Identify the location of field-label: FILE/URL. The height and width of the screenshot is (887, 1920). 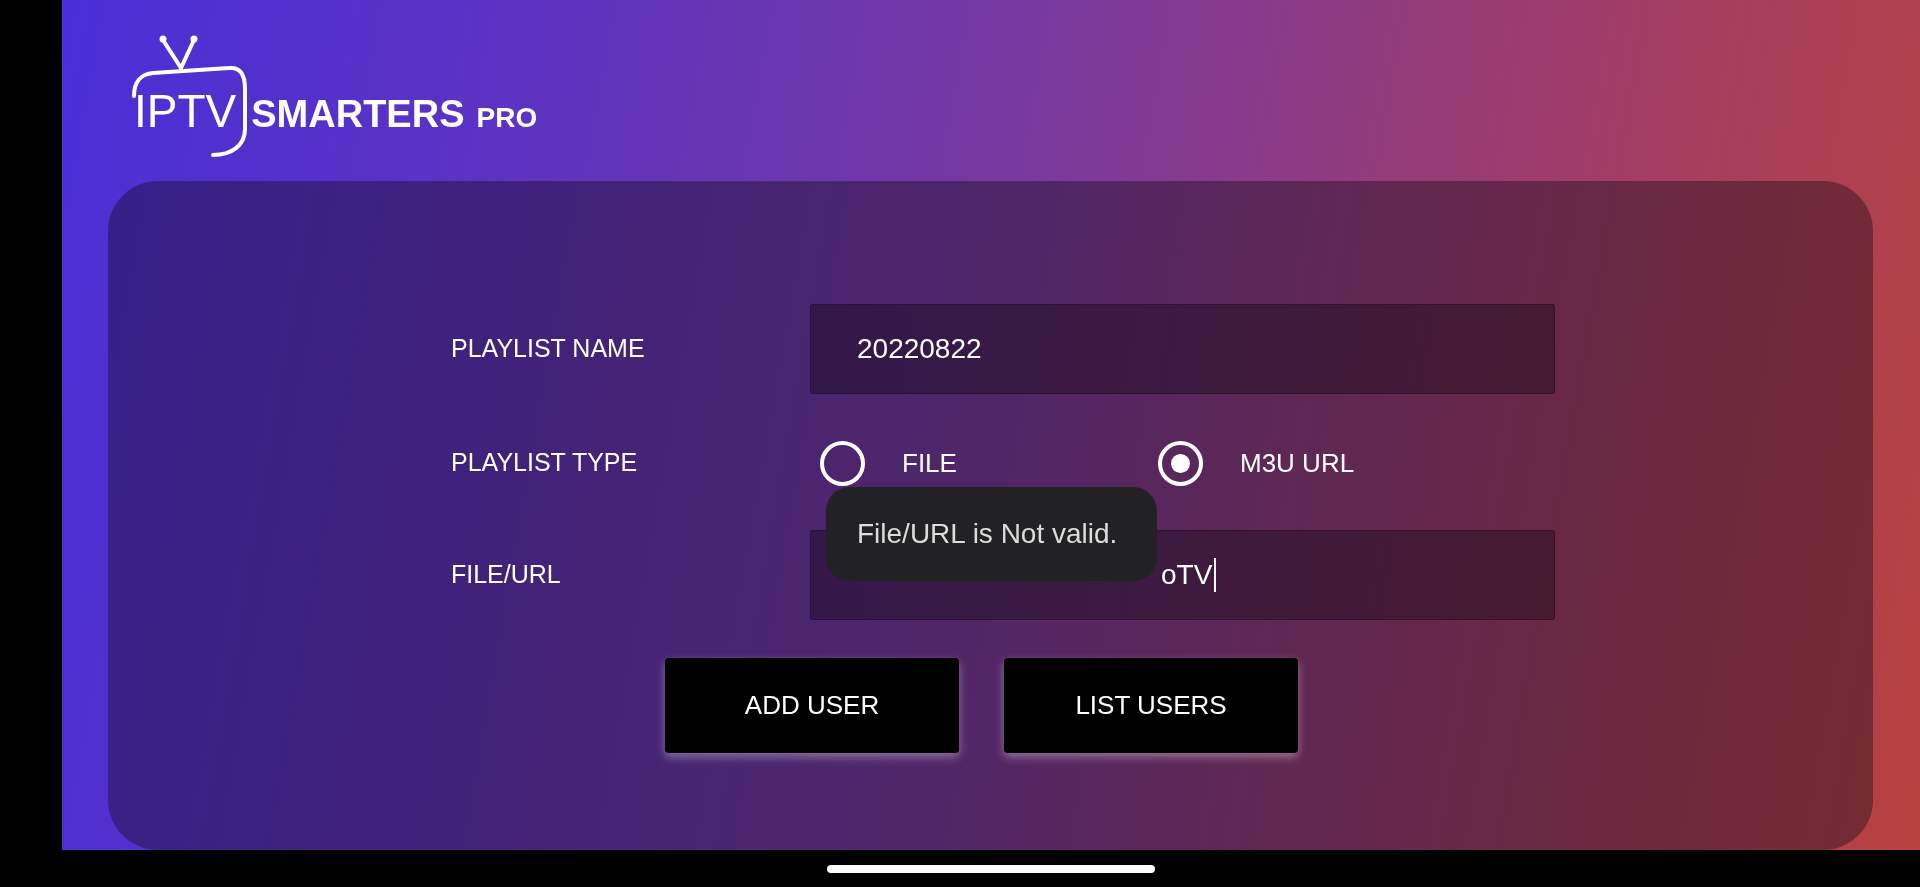
(506, 575).